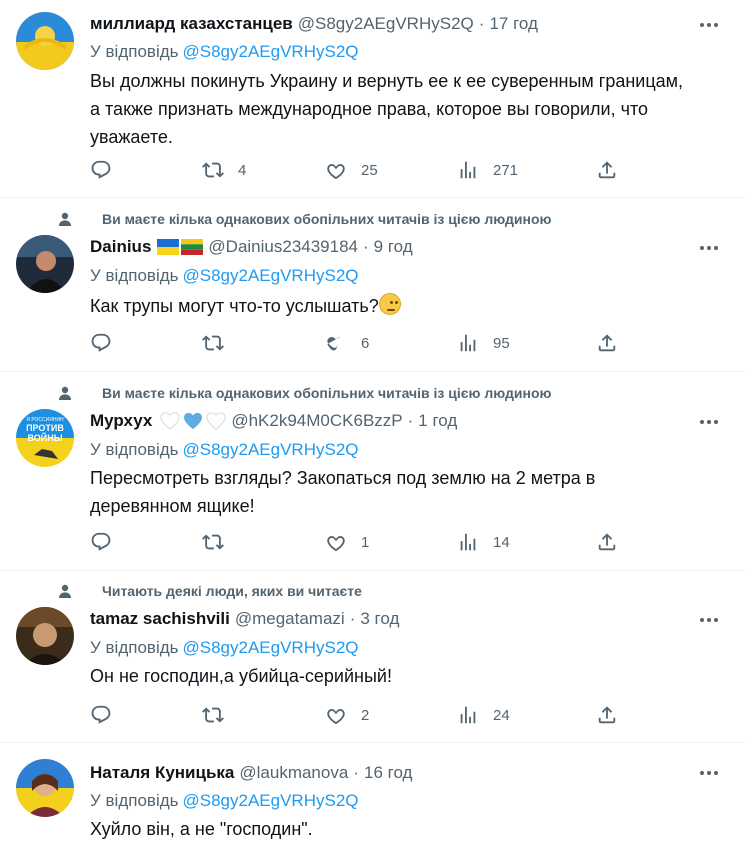 The height and width of the screenshot is (848, 745). I want to click on author-name: Dainius, so click(120, 247).